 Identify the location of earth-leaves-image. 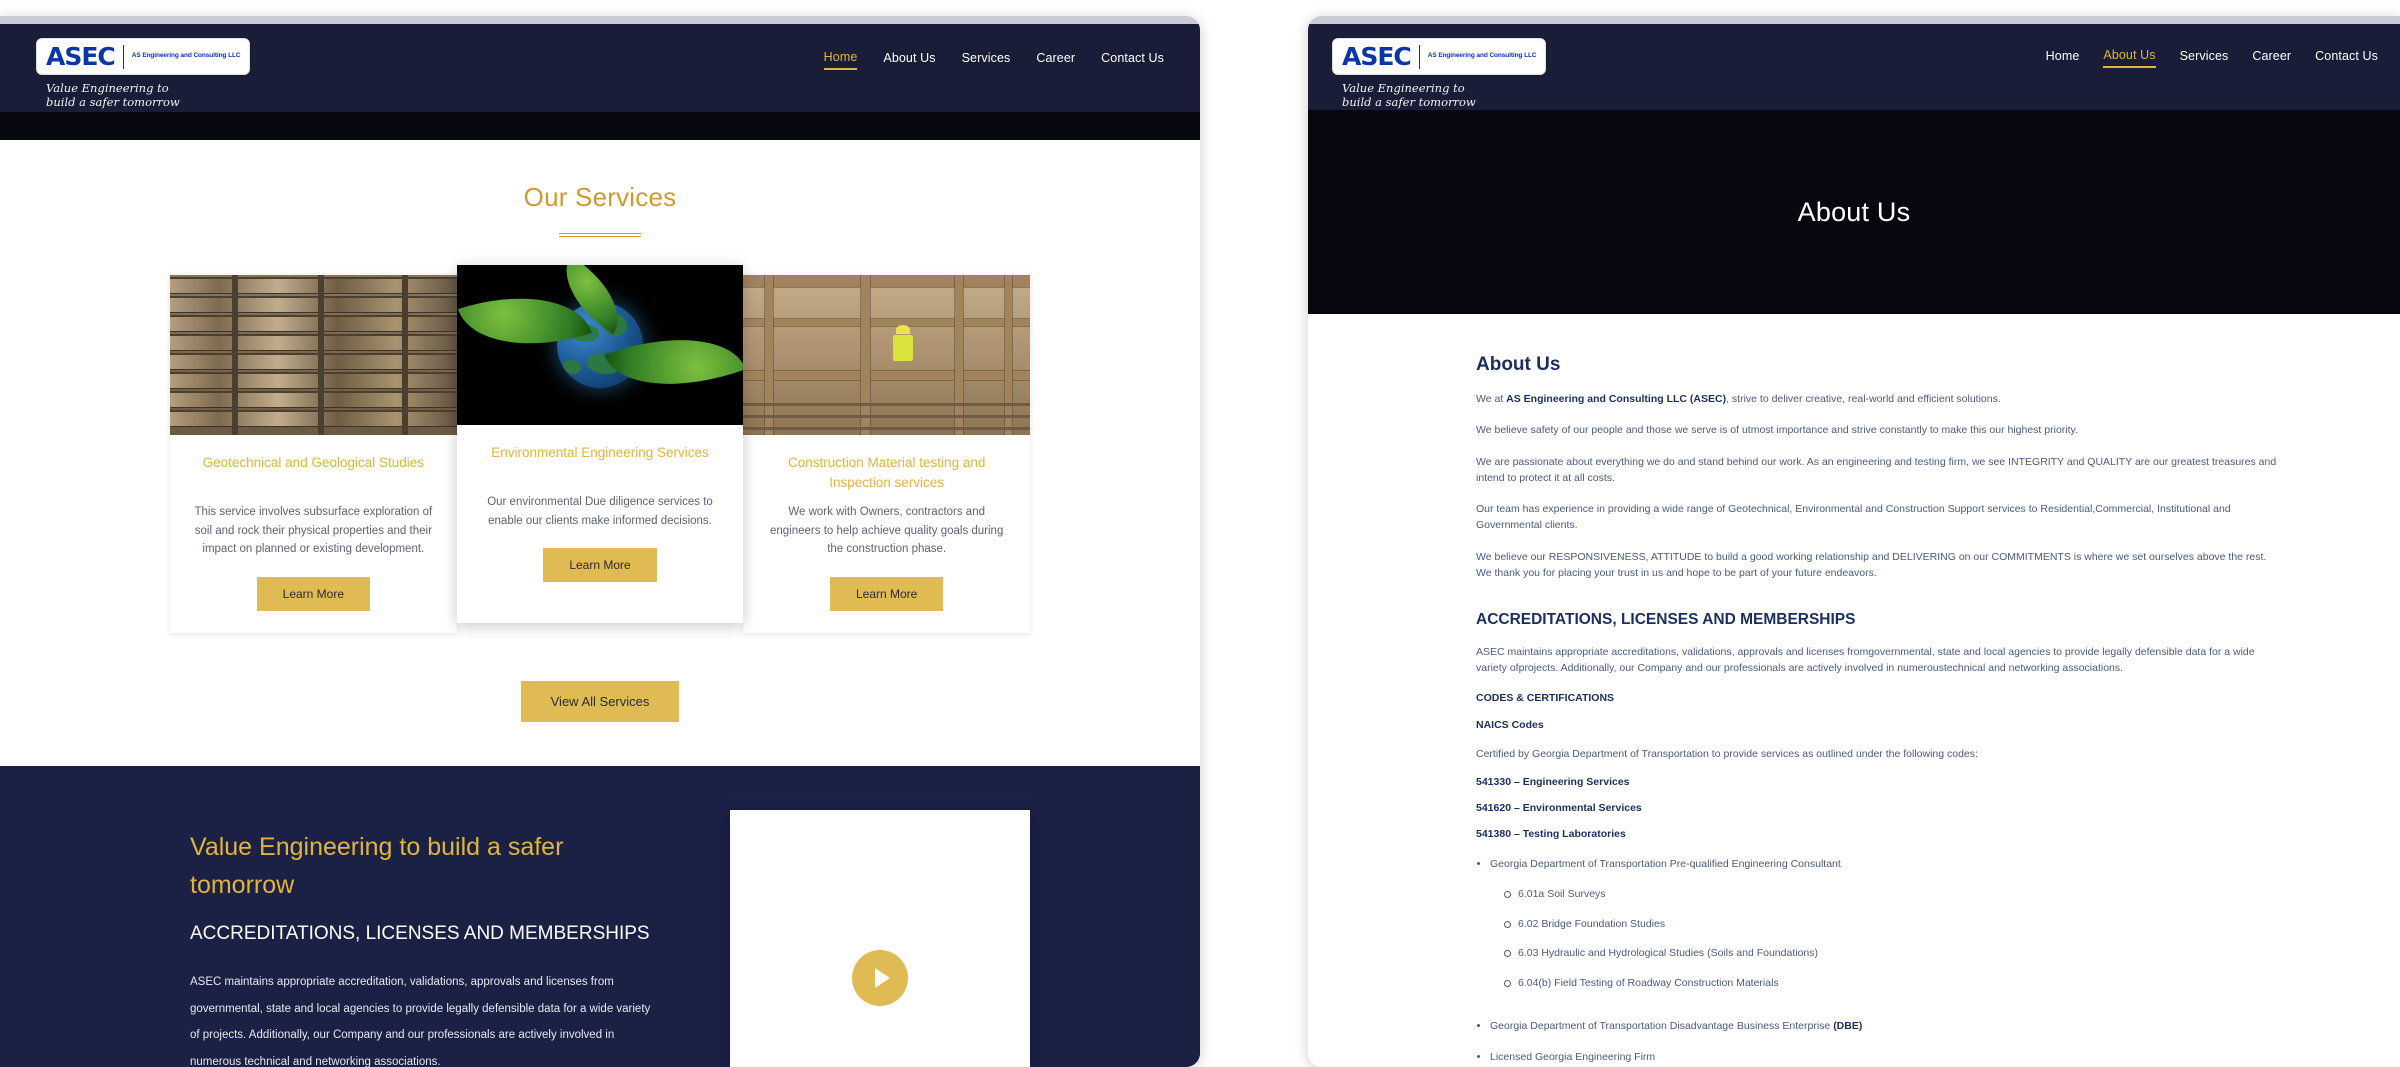
(600, 345).